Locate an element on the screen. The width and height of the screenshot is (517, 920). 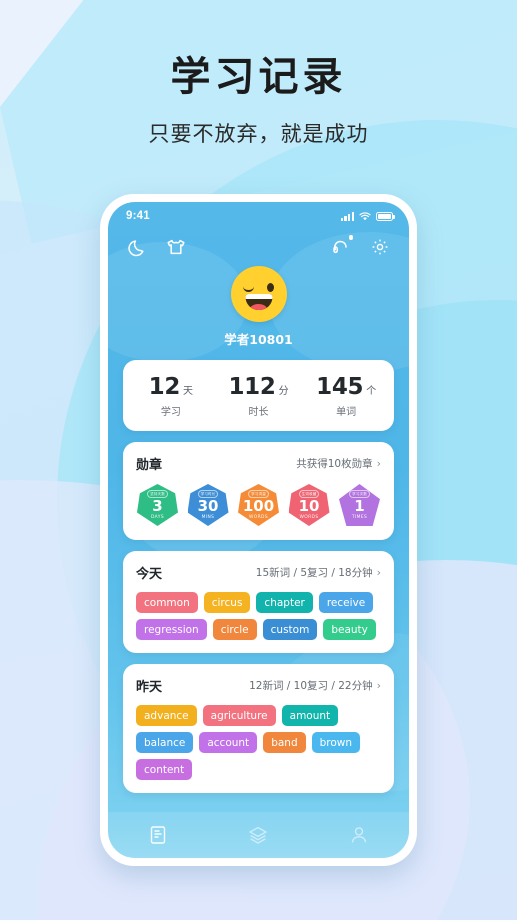
medal-number: 100 is located at coordinates (258, 506).